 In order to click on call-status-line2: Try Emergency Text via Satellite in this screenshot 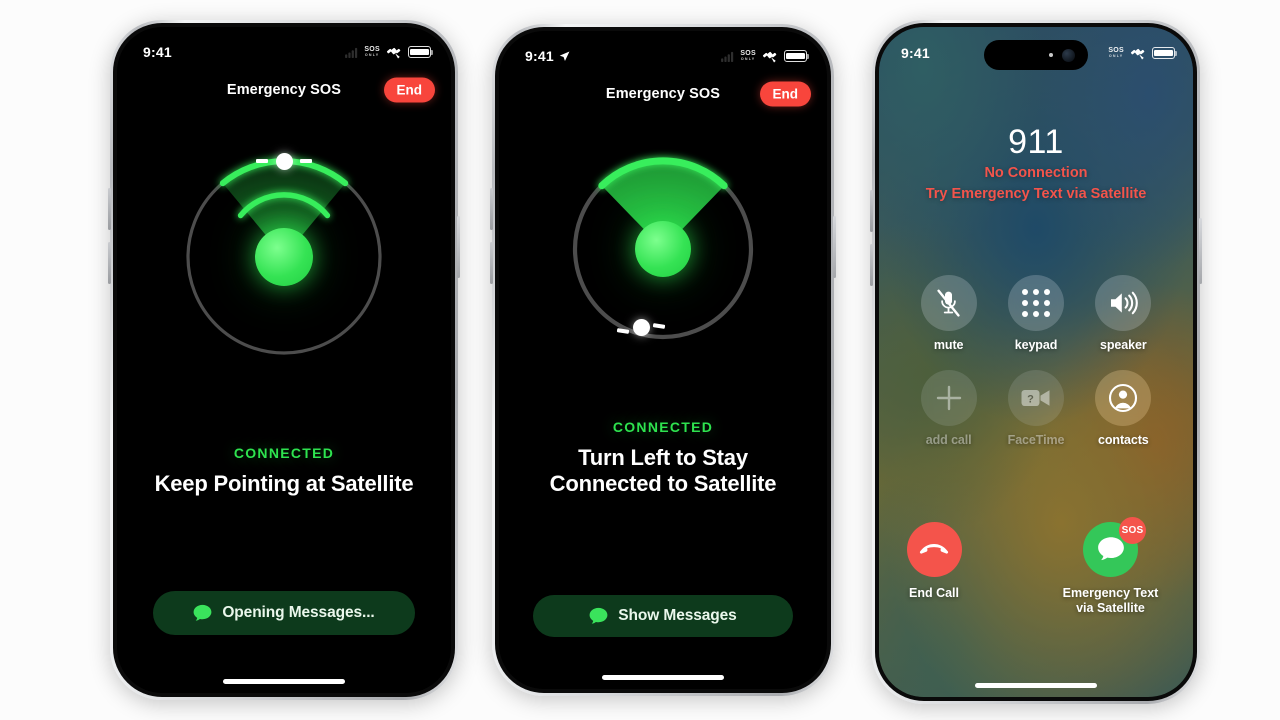, I will do `click(1036, 194)`.